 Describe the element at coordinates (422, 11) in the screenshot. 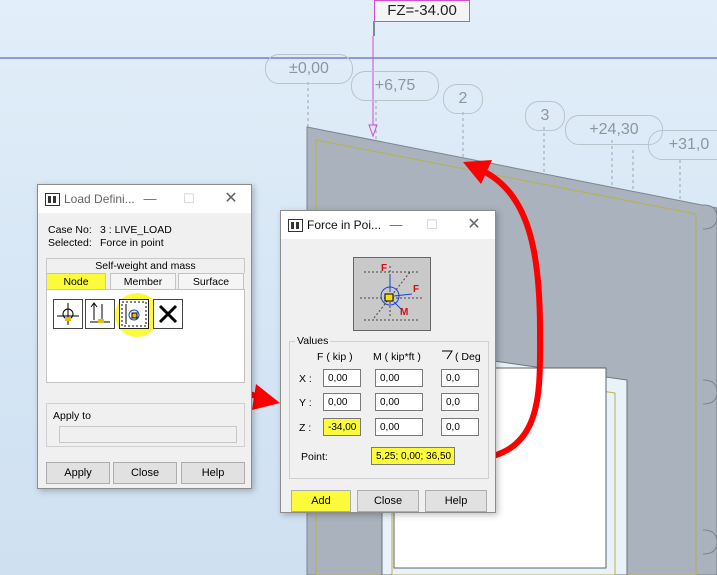

I see `fz-load-label: FZ=-34.00` at that location.